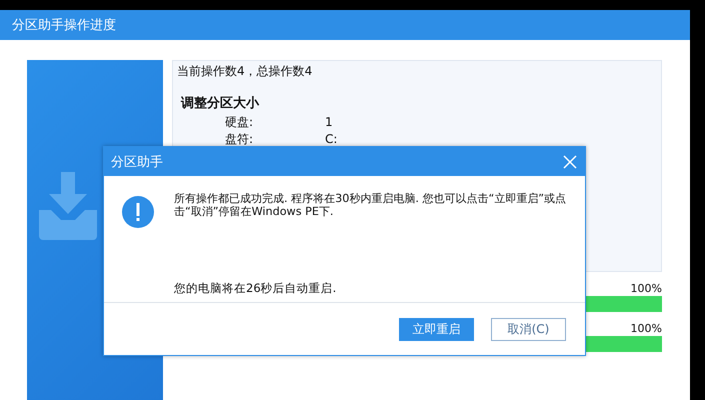 This screenshot has height=400, width=705. I want to click on field-value: C:, so click(331, 139).